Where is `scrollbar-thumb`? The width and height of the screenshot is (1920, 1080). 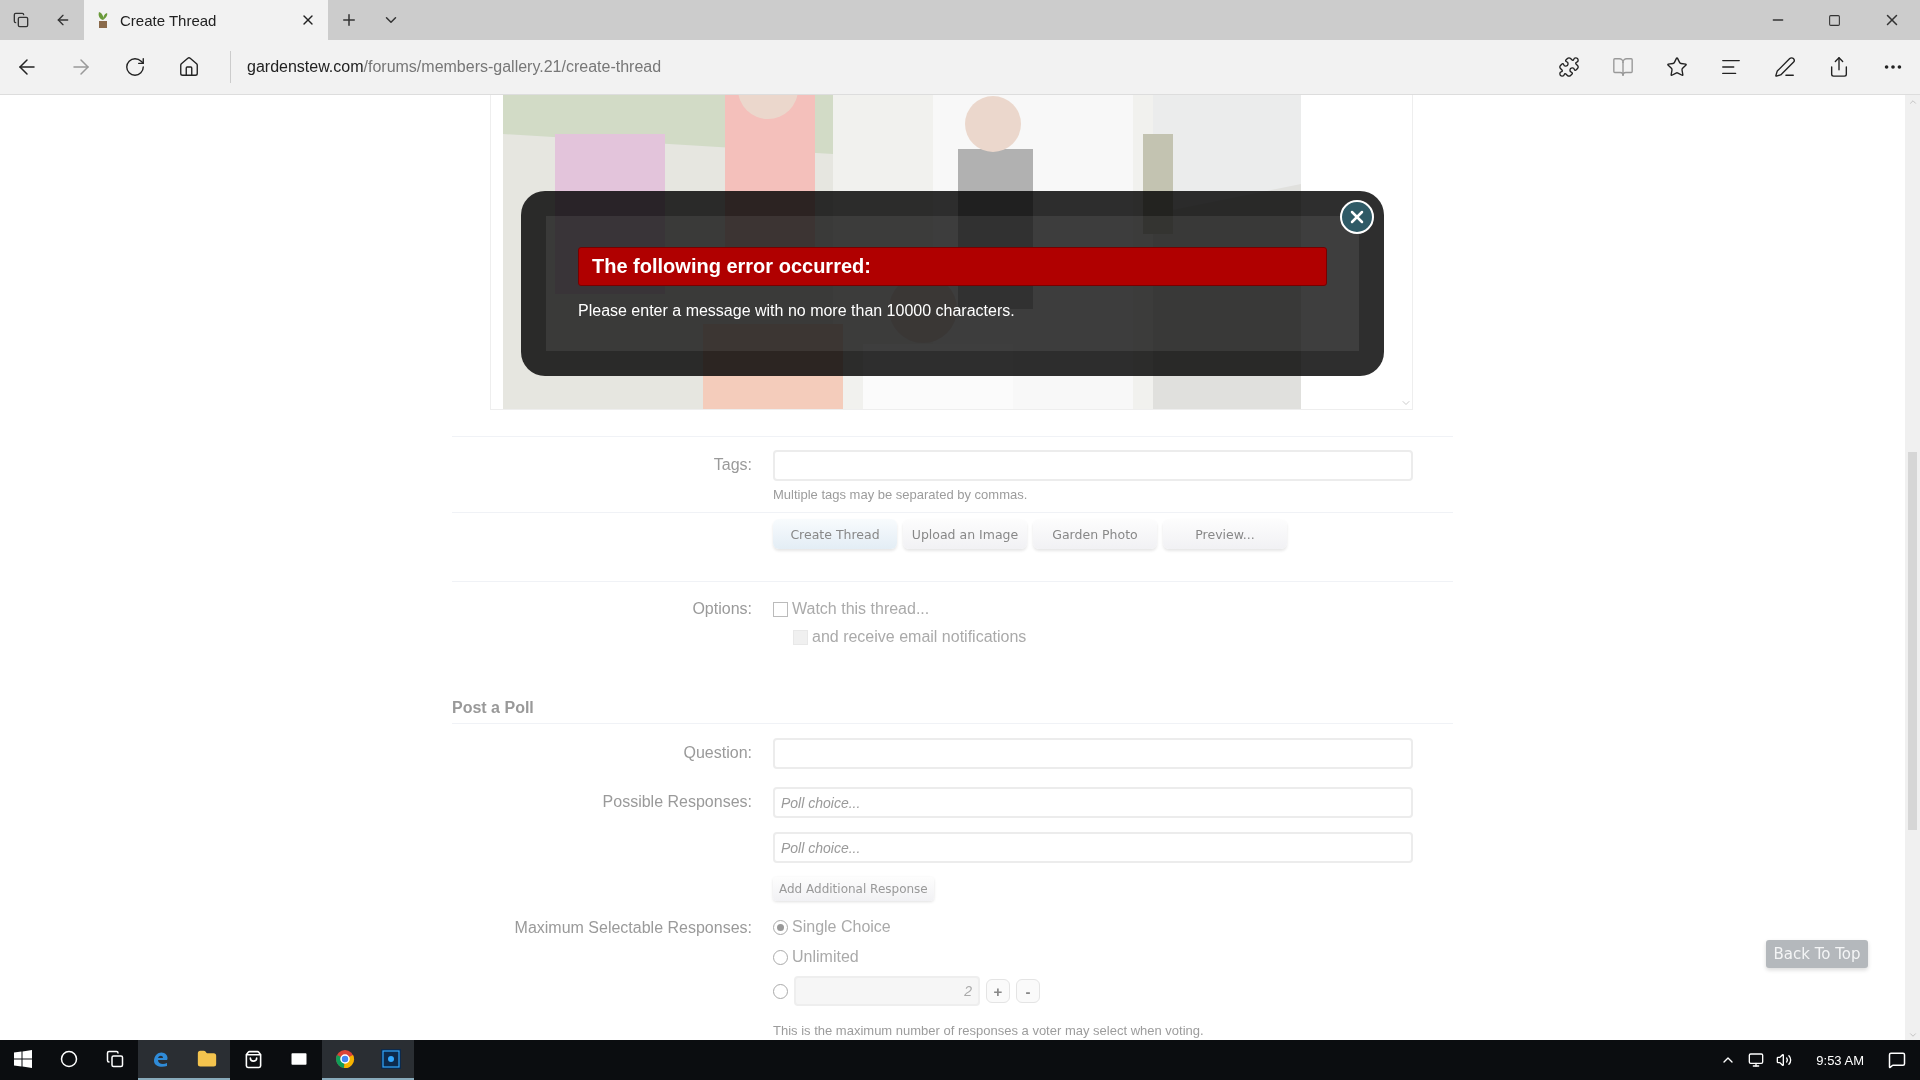 scrollbar-thumb is located at coordinates (1912, 641).